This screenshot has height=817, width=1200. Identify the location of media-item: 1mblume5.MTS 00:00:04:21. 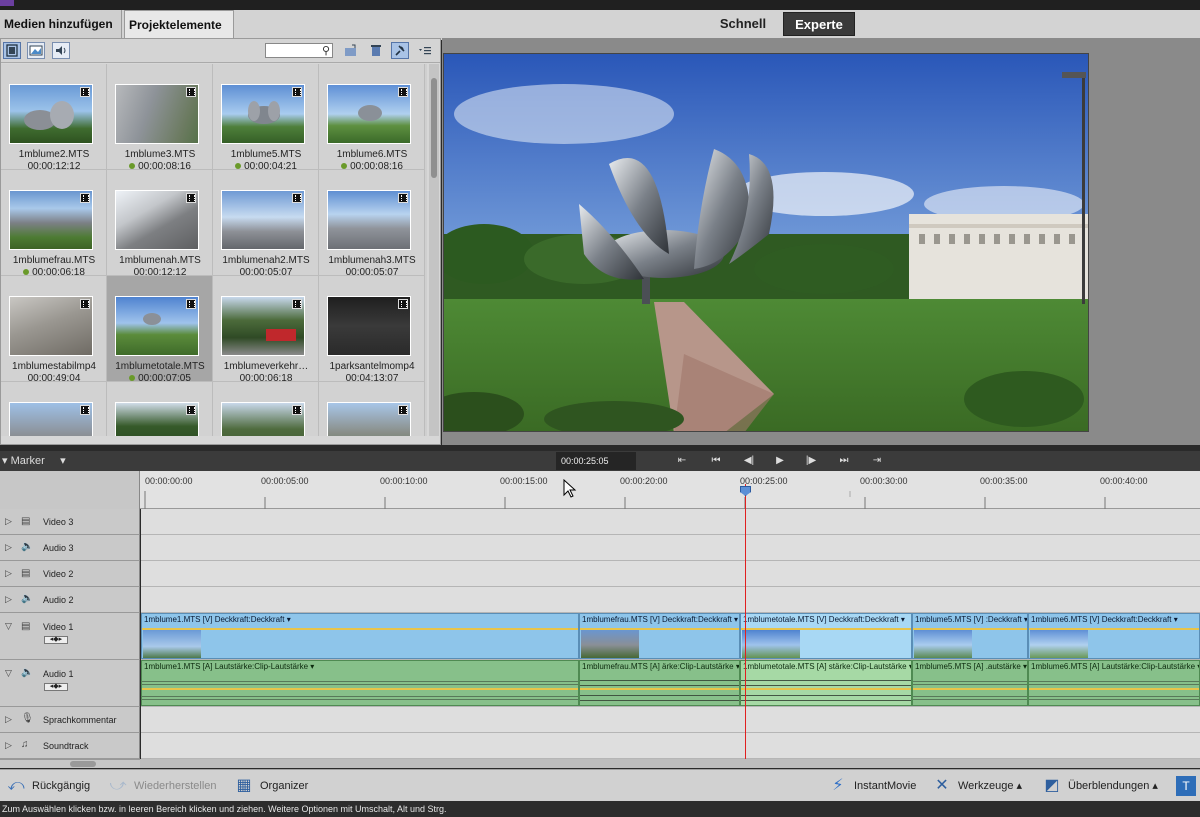
(266, 118).